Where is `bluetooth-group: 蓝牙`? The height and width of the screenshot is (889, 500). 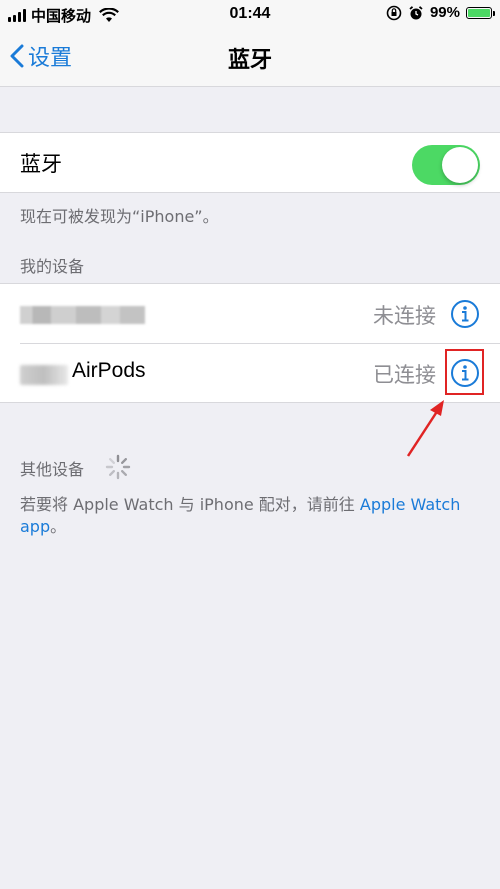 bluetooth-group: 蓝牙 is located at coordinates (250, 162).